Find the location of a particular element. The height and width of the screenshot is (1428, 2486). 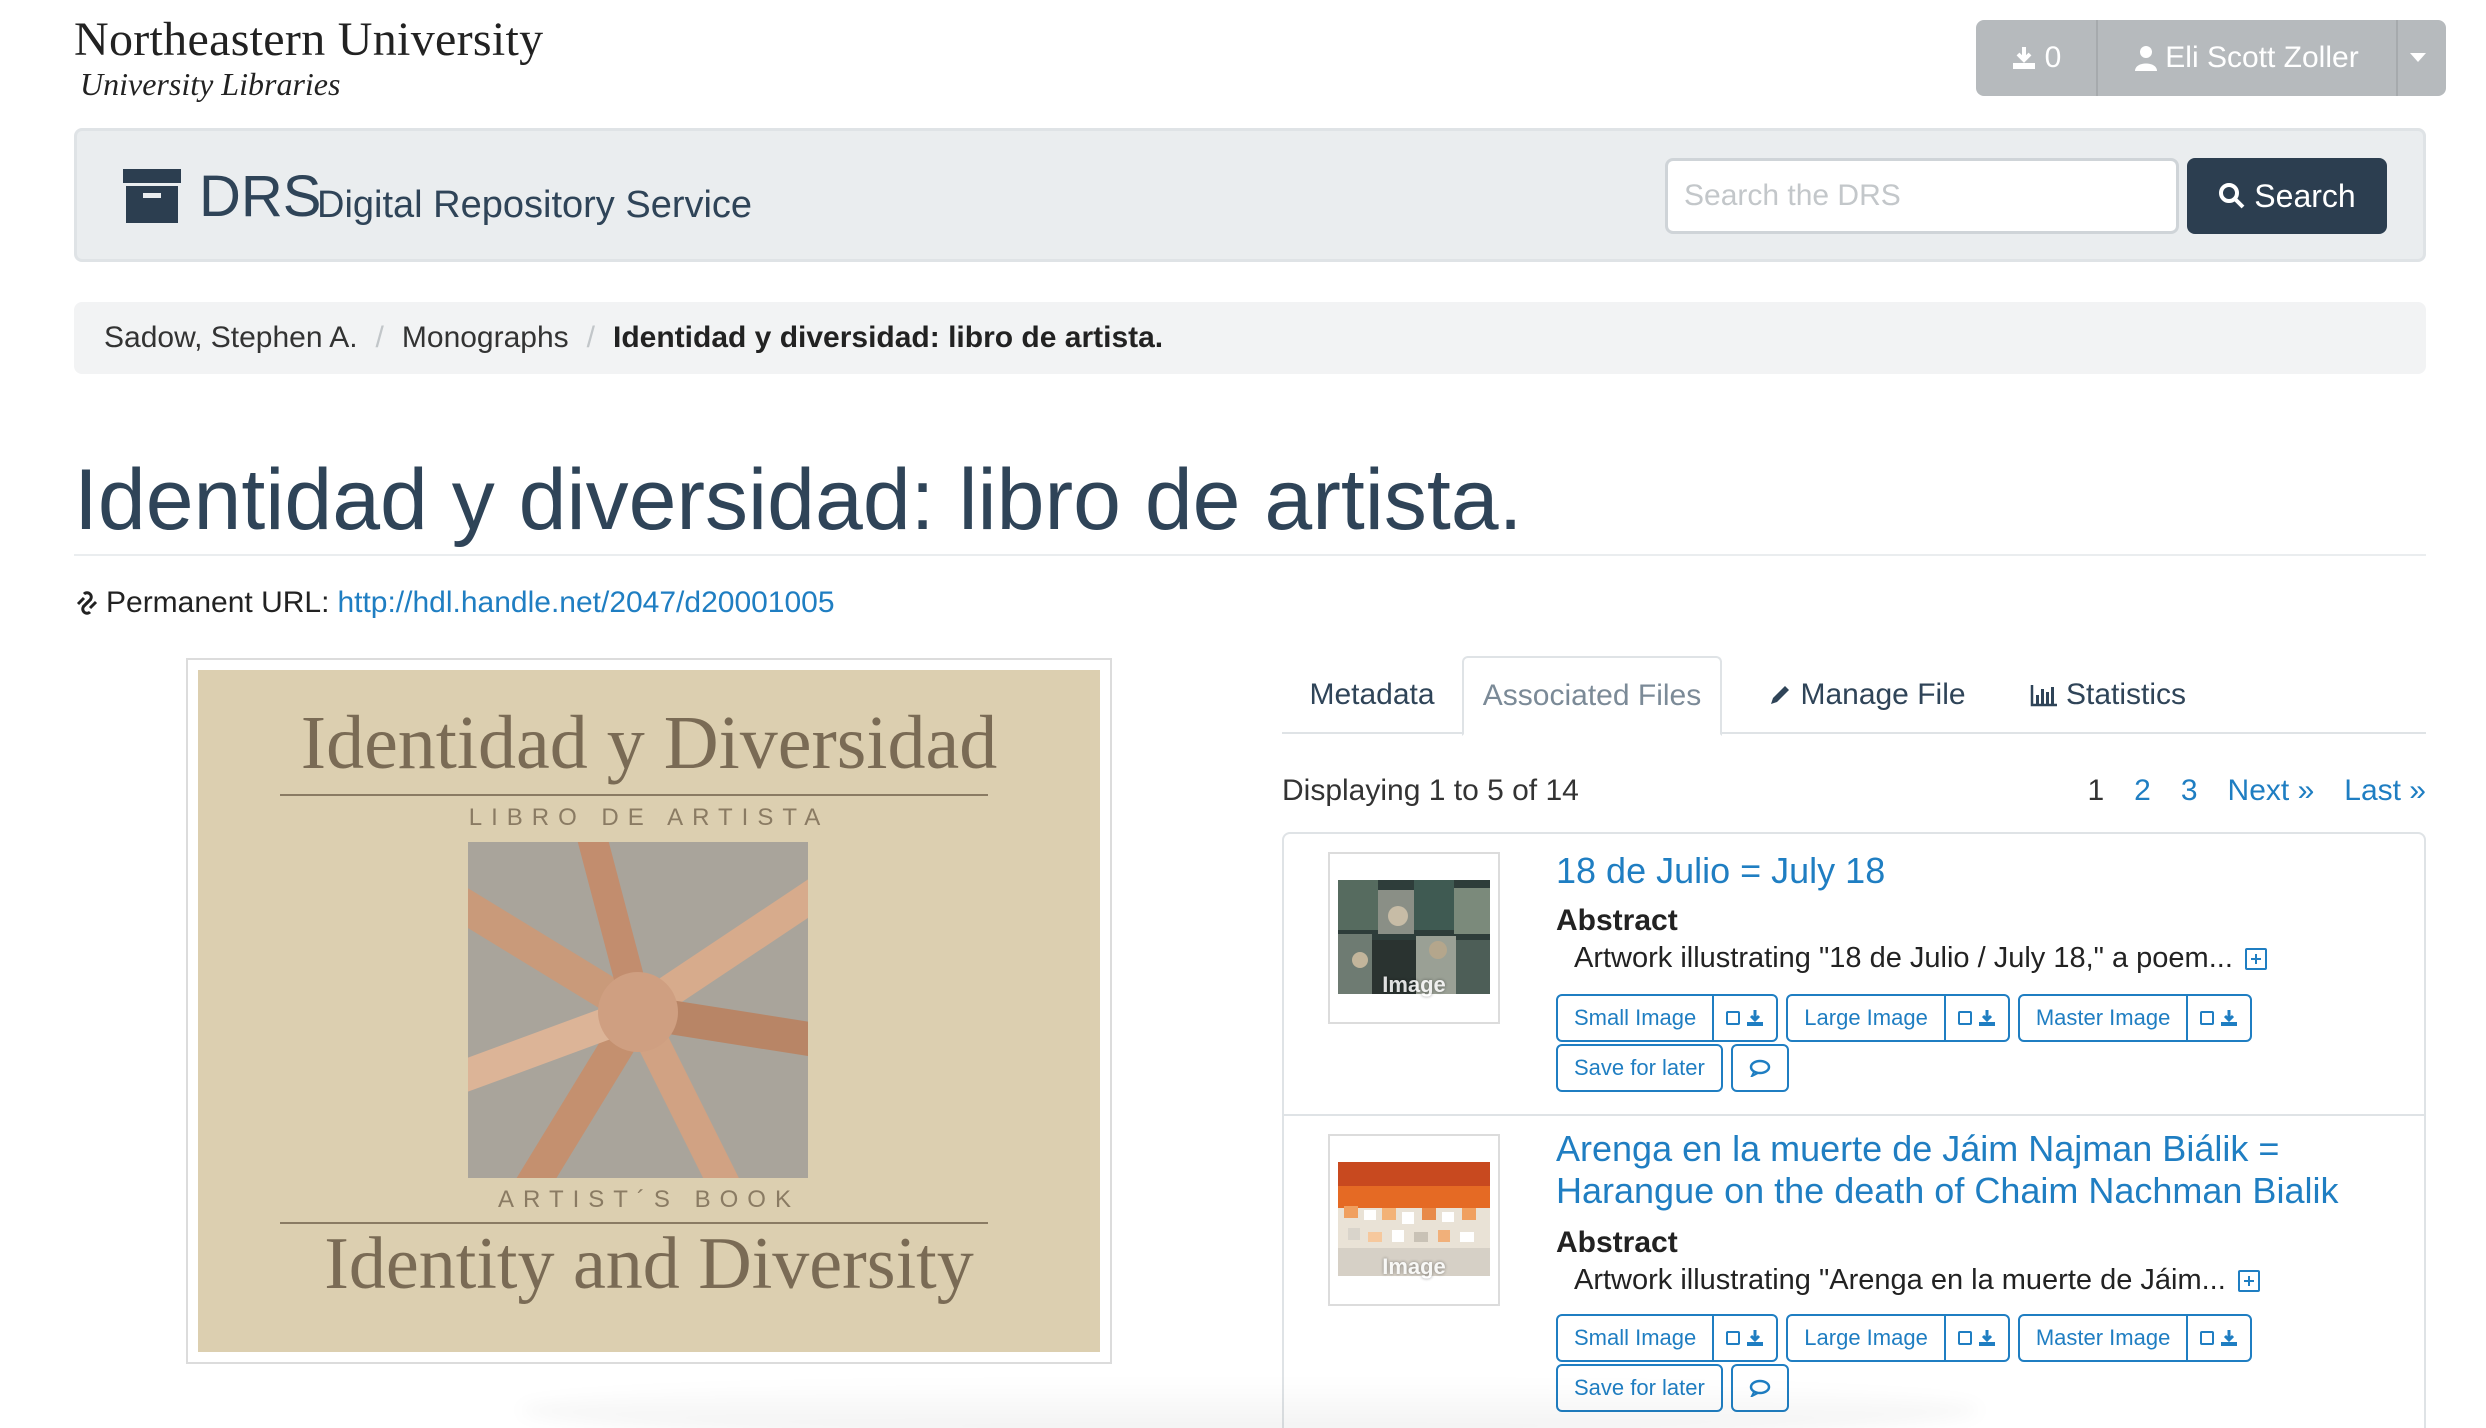

master-image-group: Master Image is located at coordinates (2135, 1338).